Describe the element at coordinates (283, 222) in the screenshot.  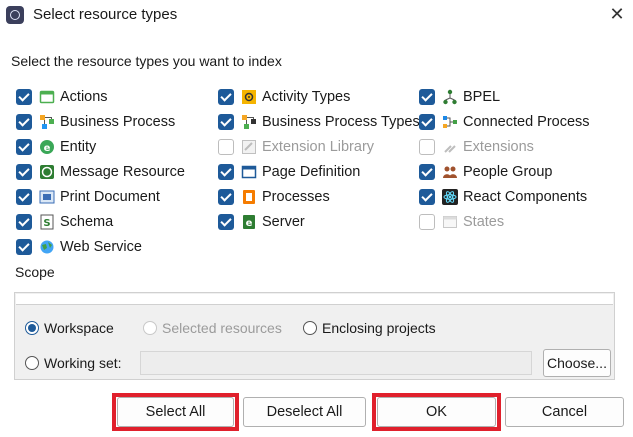
I see `server-label: Server` at that location.